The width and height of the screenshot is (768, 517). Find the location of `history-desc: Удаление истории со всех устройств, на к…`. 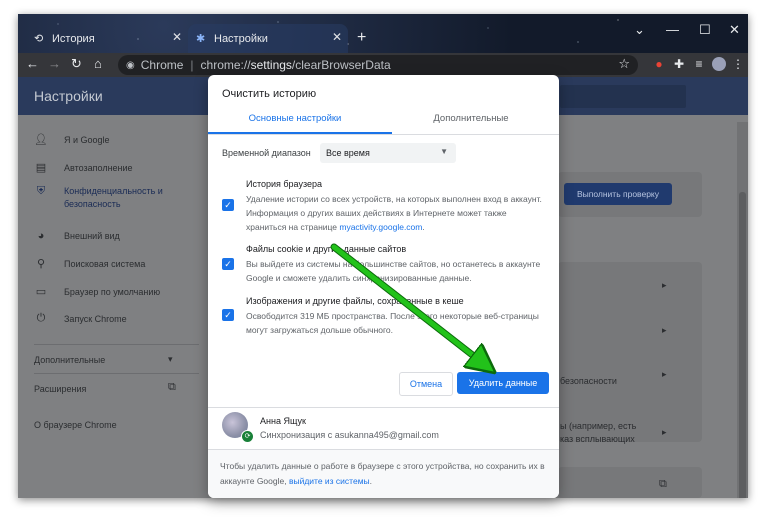

history-desc: Удаление истории со всех устройств, на к… is located at coordinates (394, 213).